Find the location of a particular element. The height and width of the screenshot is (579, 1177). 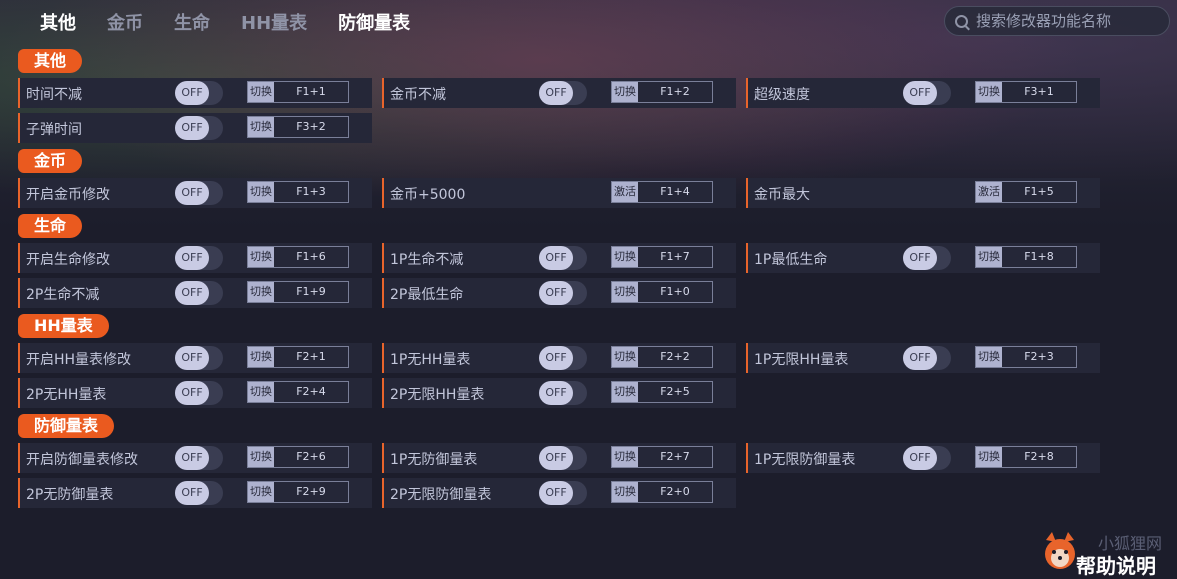

hotkey-key: F2+6 is located at coordinates (311, 456).